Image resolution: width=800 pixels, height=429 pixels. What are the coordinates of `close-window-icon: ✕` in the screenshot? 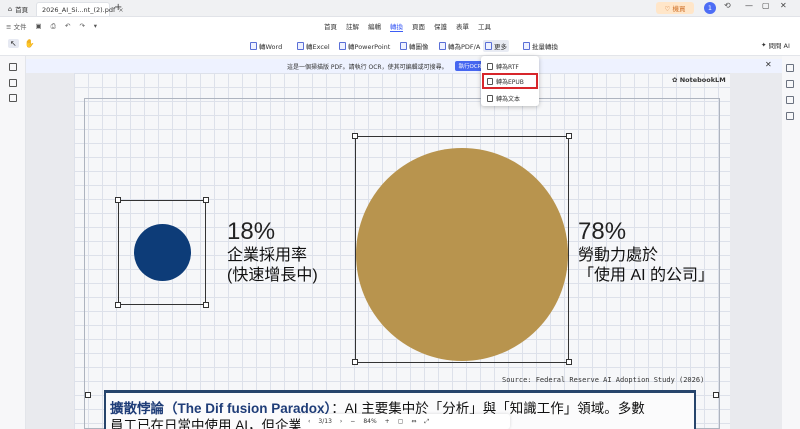 It's located at (783, 5).